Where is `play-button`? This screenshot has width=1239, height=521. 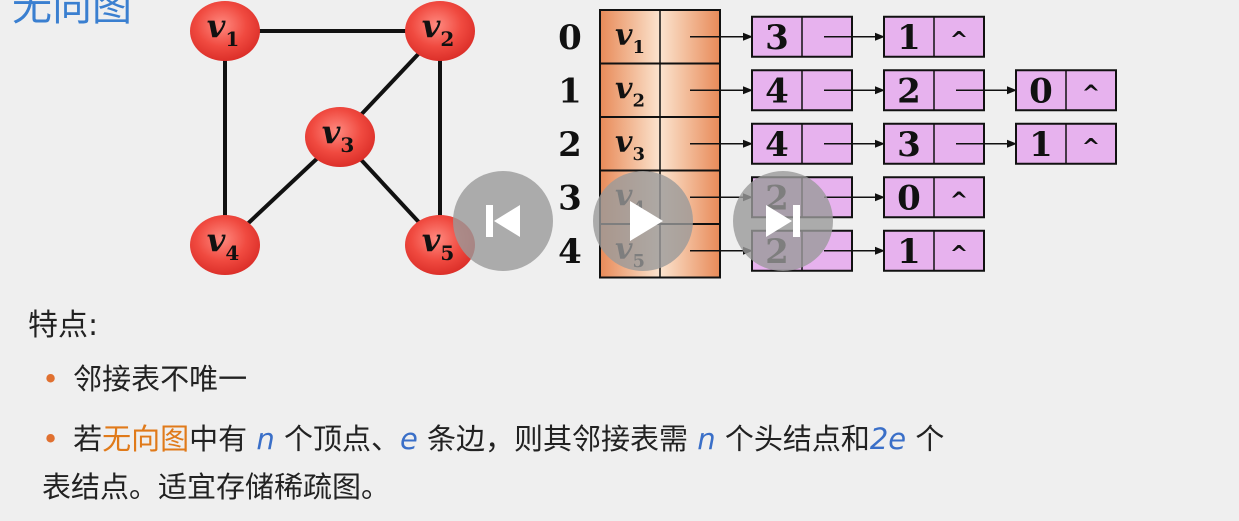 play-button is located at coordinates (643, 221).